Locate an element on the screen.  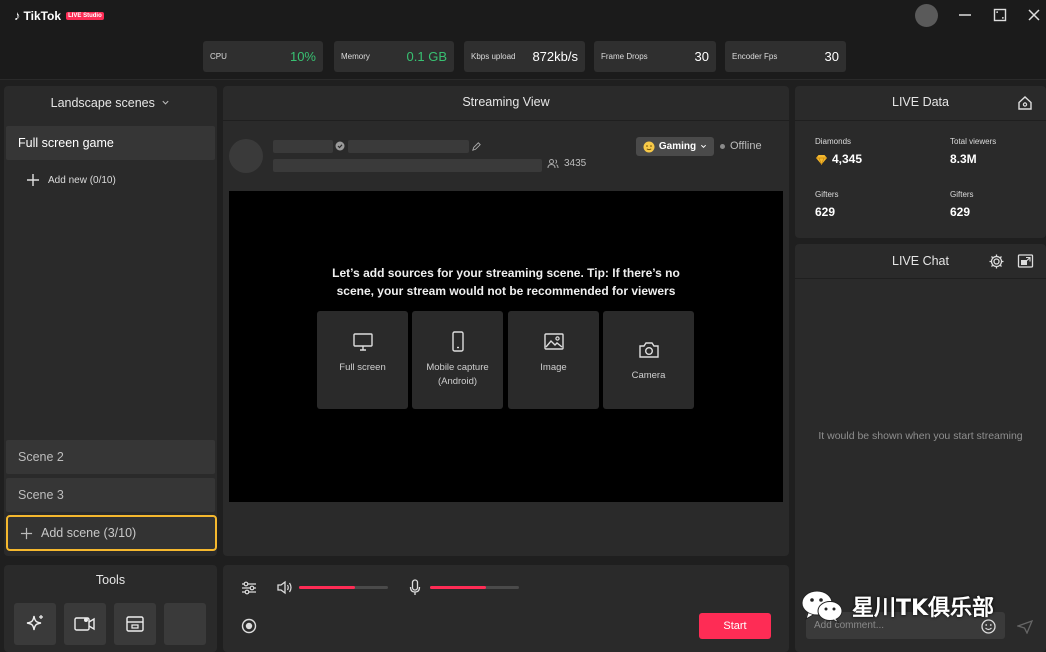
metric-label: Total viewers is located at coordinates (973, 141).